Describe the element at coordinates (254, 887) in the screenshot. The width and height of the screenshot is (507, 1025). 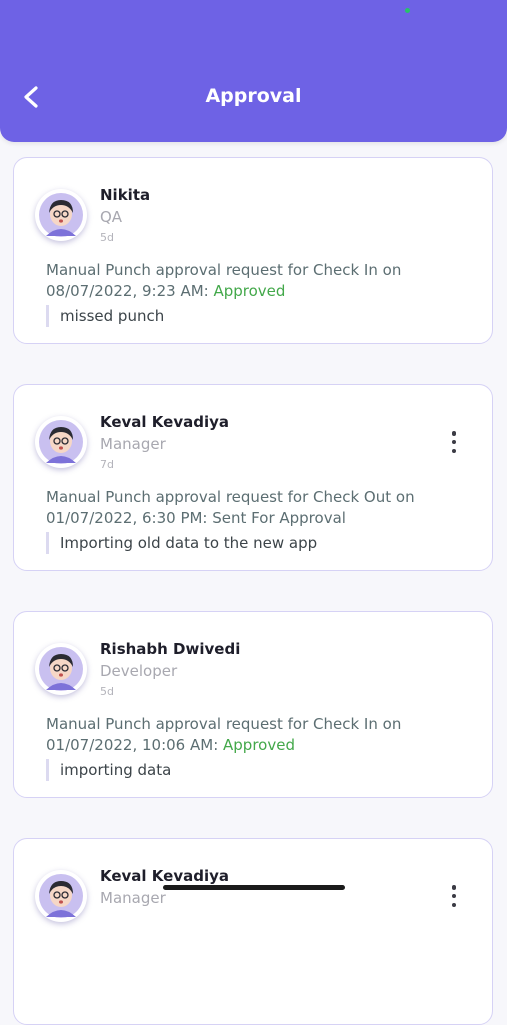
I see `home-indicator` at that location.